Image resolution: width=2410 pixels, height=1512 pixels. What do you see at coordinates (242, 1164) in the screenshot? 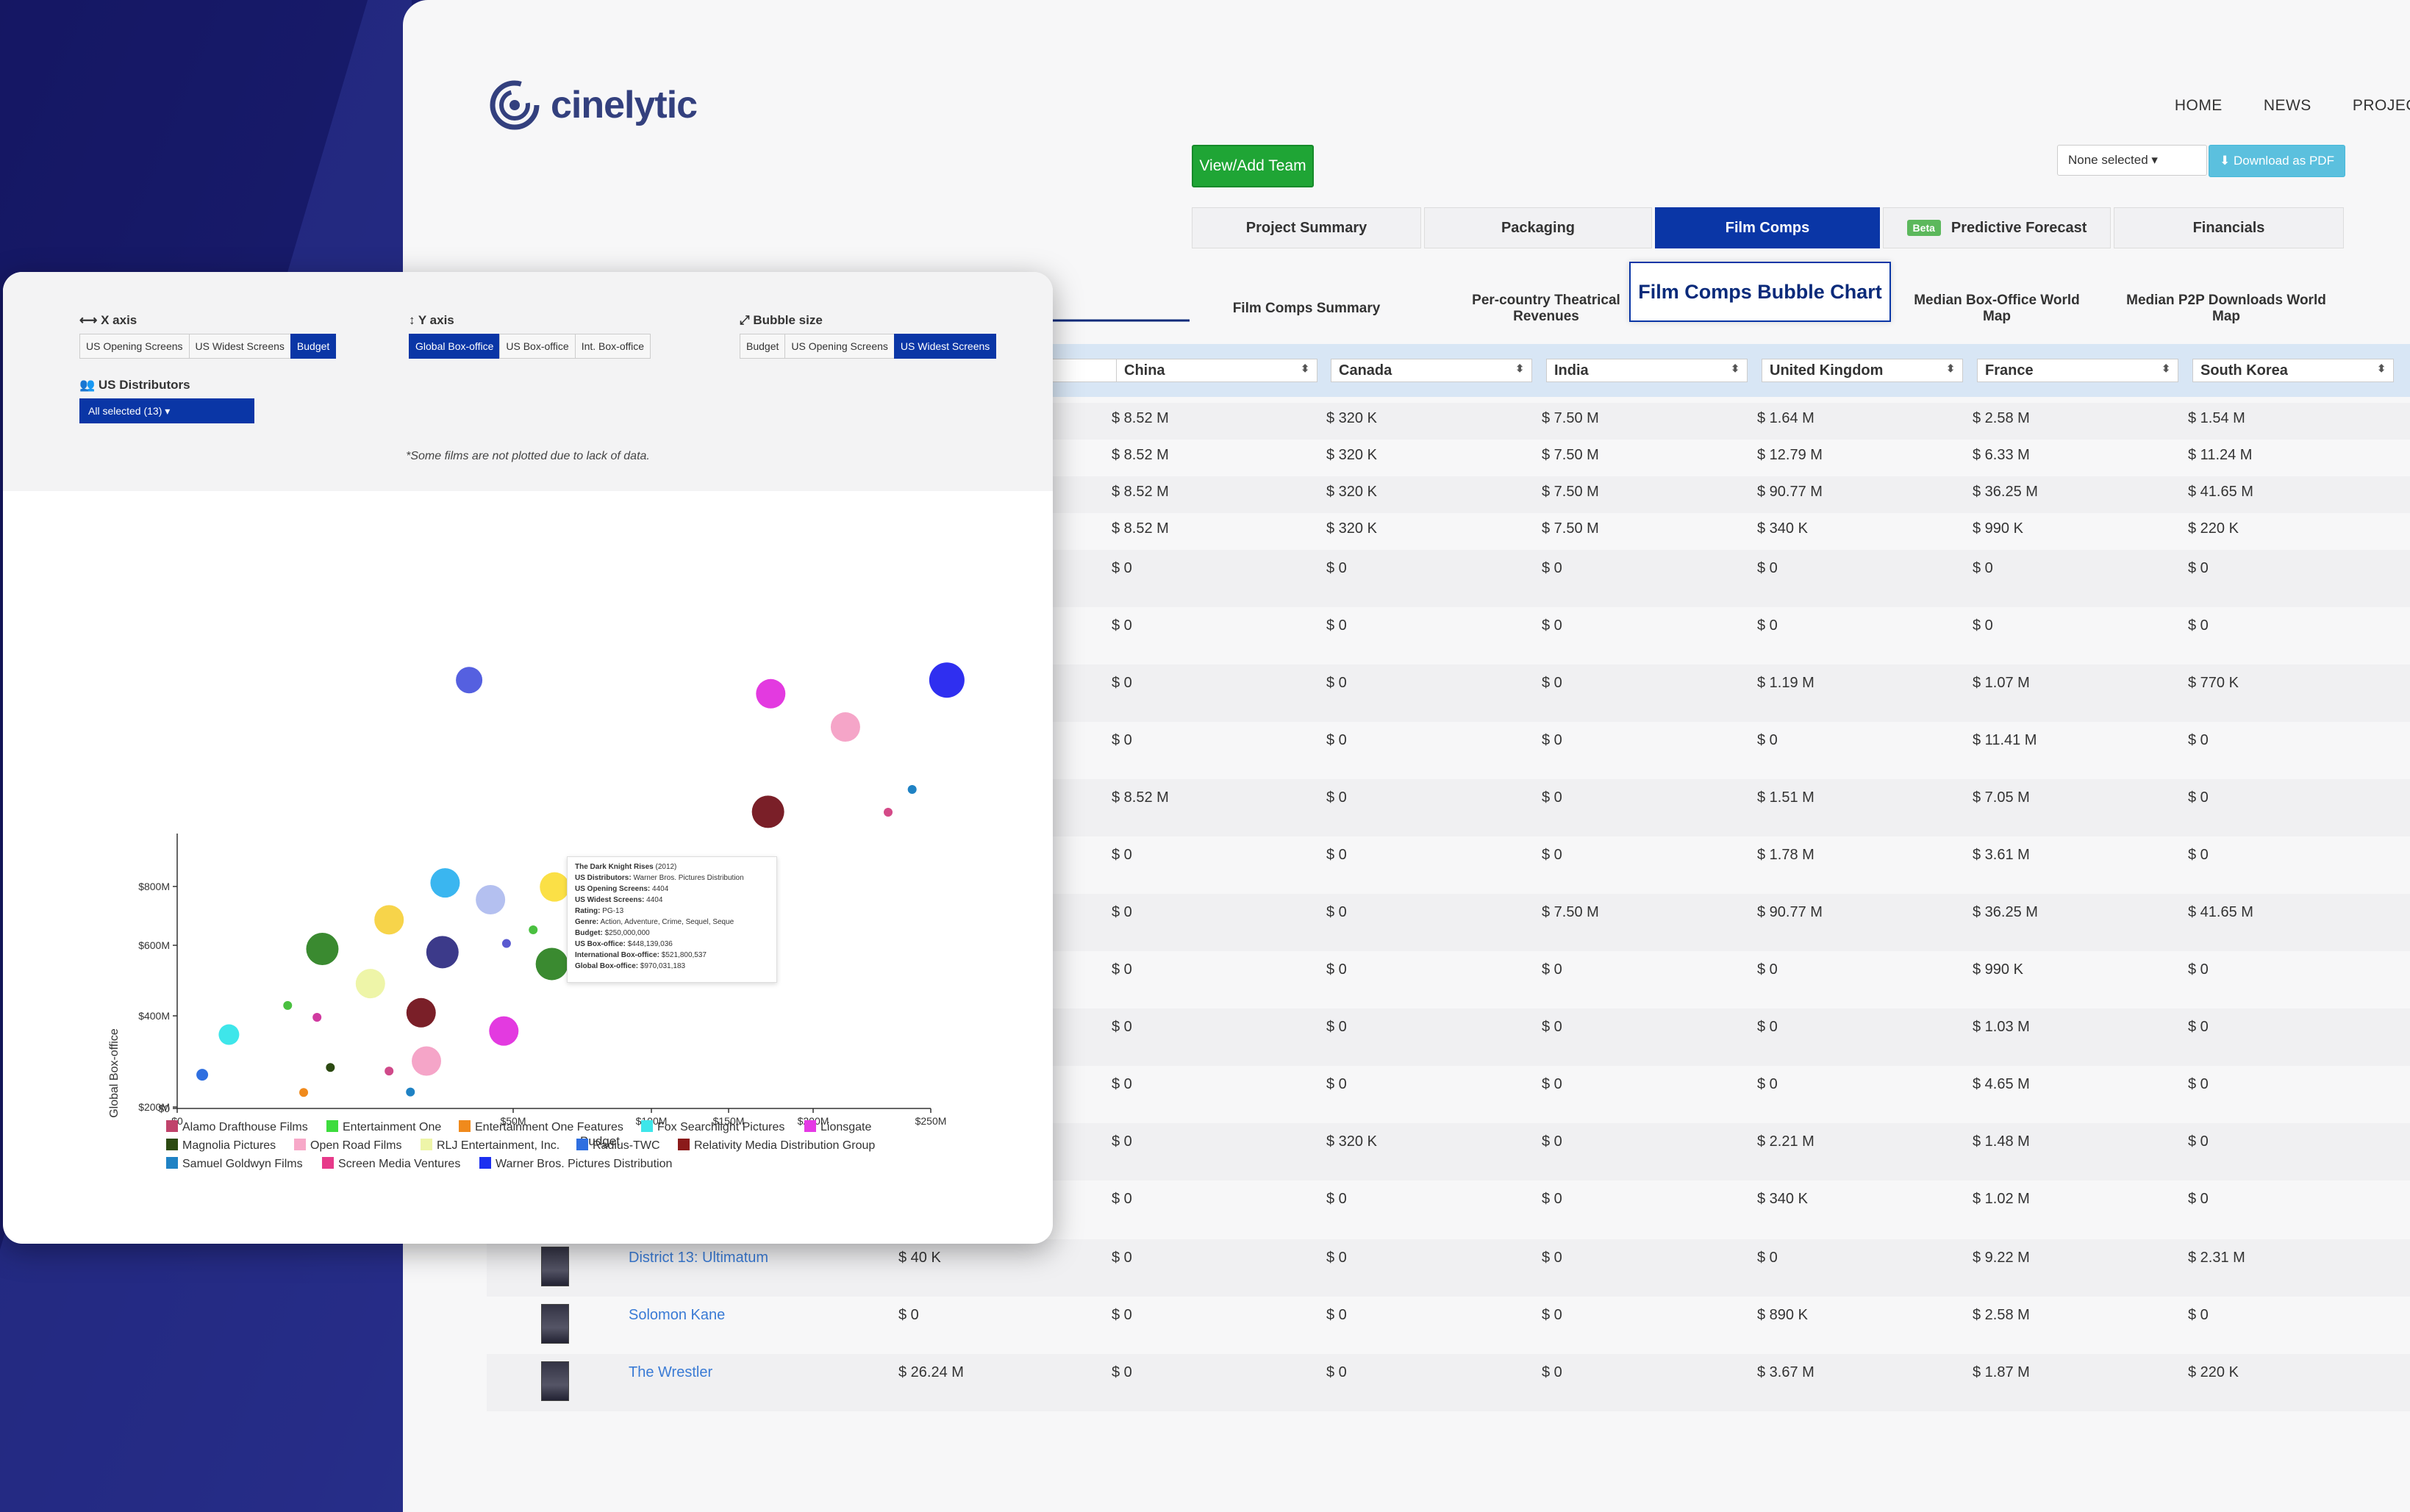
I see `legend-label: Samuel Goldwyn Films` at bounding box center [242, 1164].